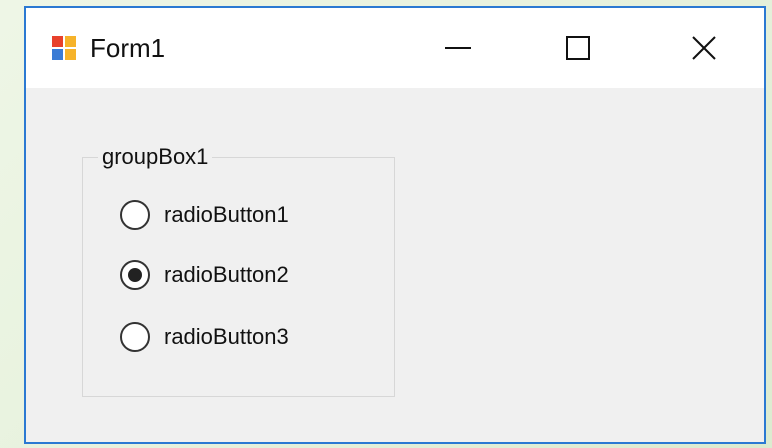 The image size is (772, 448). What do you see at coordinates (64, 48) in the screenshot?
I see `form-app-icon` at bounding box center [64, 48].